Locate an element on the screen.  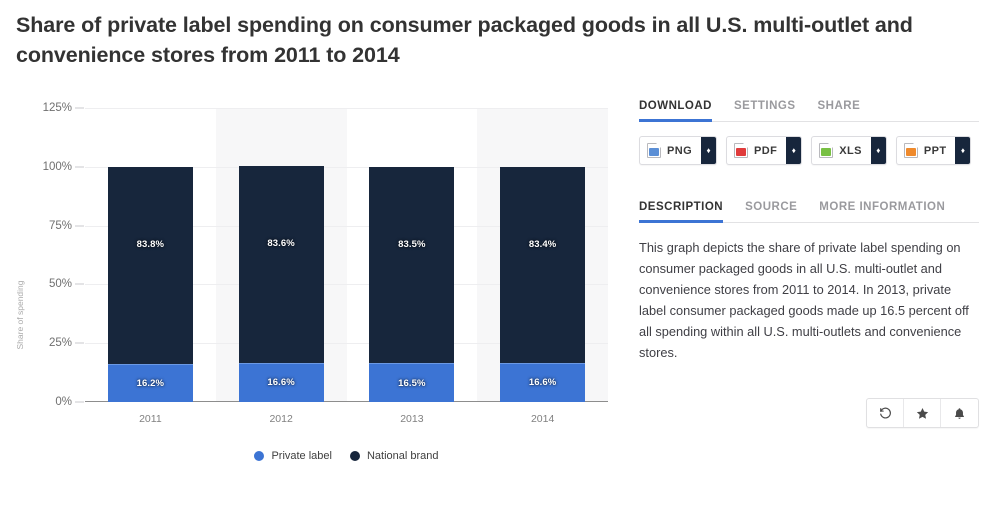
legend-item: Private label is located at coordinates (293, 456).